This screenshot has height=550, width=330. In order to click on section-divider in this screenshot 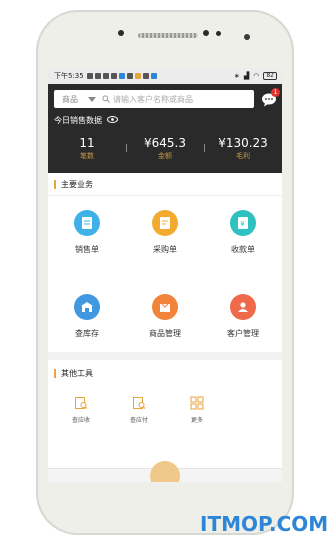, I will do `click(165, 356)`.